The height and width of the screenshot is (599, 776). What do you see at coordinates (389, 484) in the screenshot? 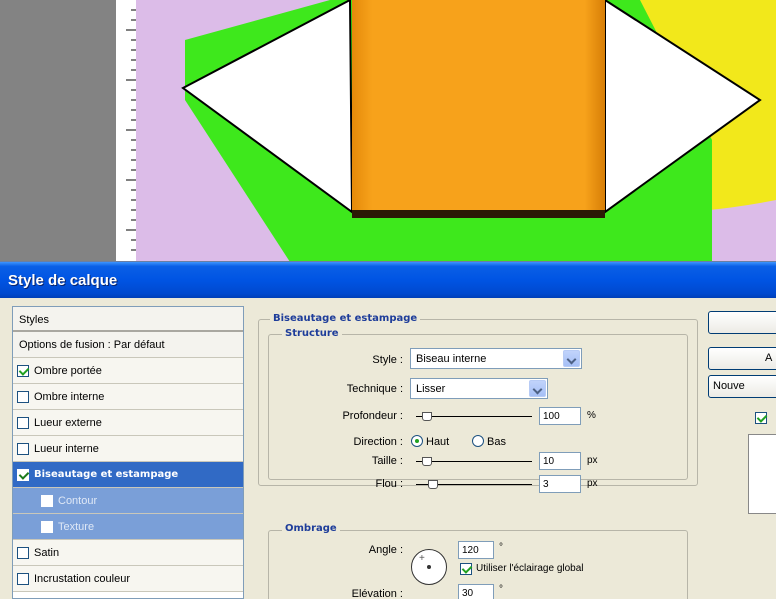
I see `soften-label: Flou :` at bounding box center [389, 484].